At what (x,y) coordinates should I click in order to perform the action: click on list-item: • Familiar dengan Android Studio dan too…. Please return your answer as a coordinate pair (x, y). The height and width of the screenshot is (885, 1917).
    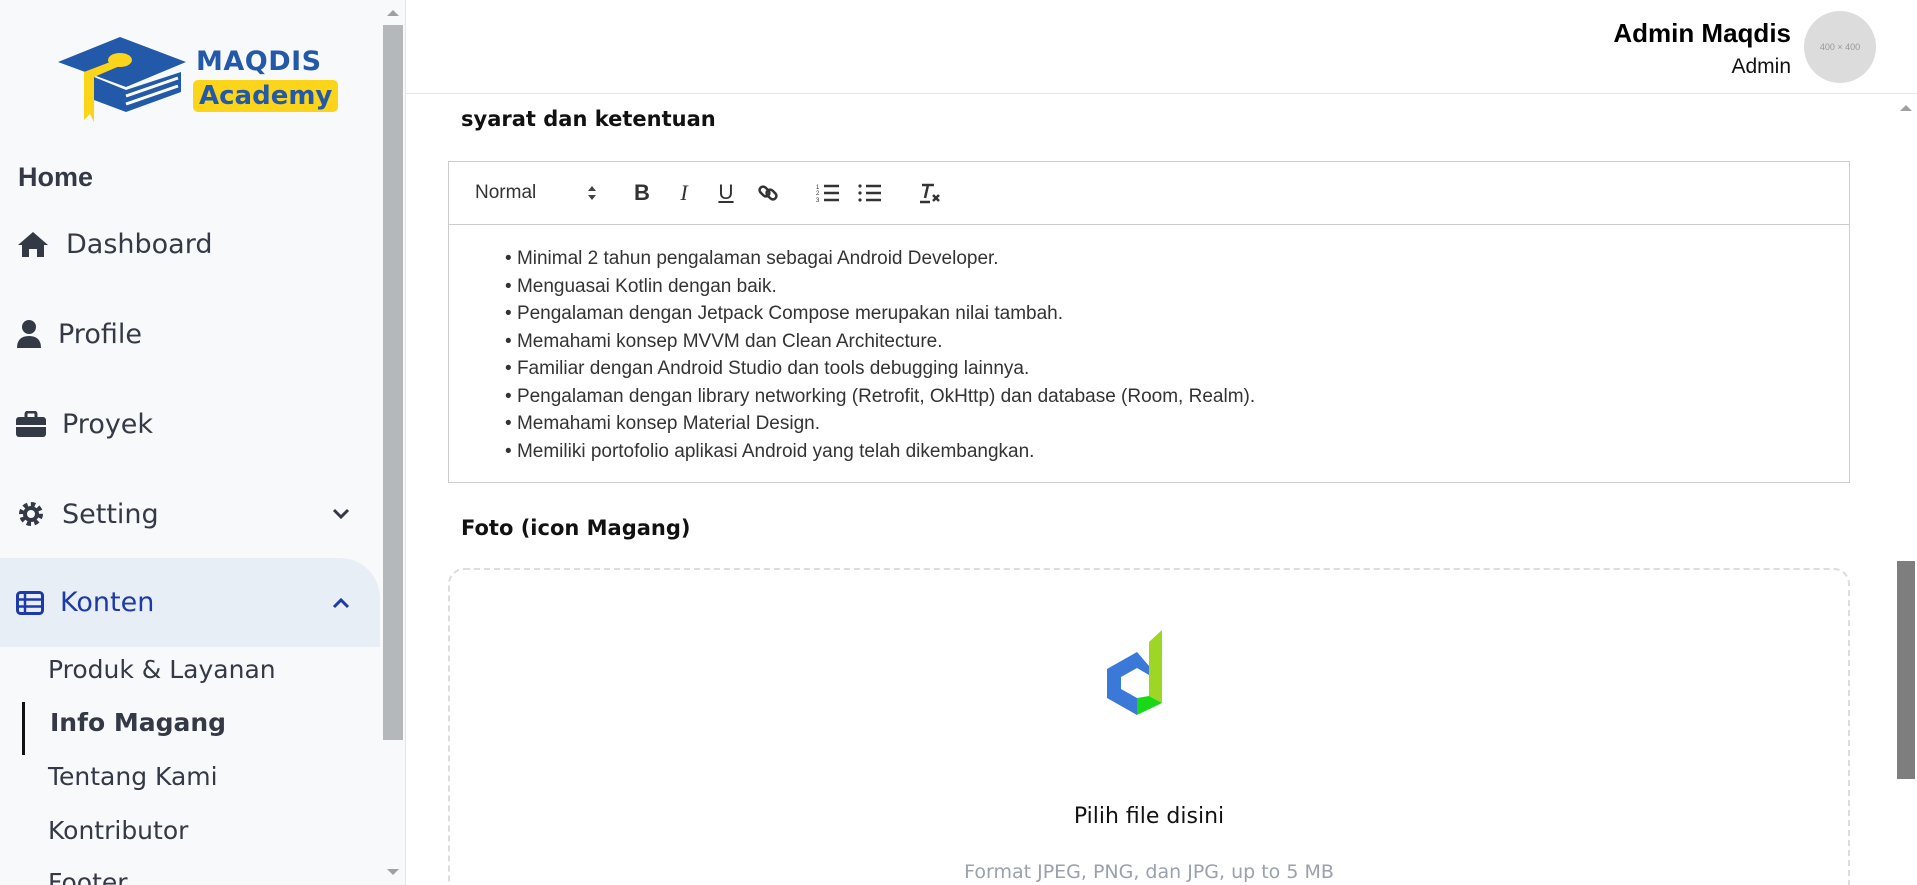
    Looking at the image, I should click on (767, 368).